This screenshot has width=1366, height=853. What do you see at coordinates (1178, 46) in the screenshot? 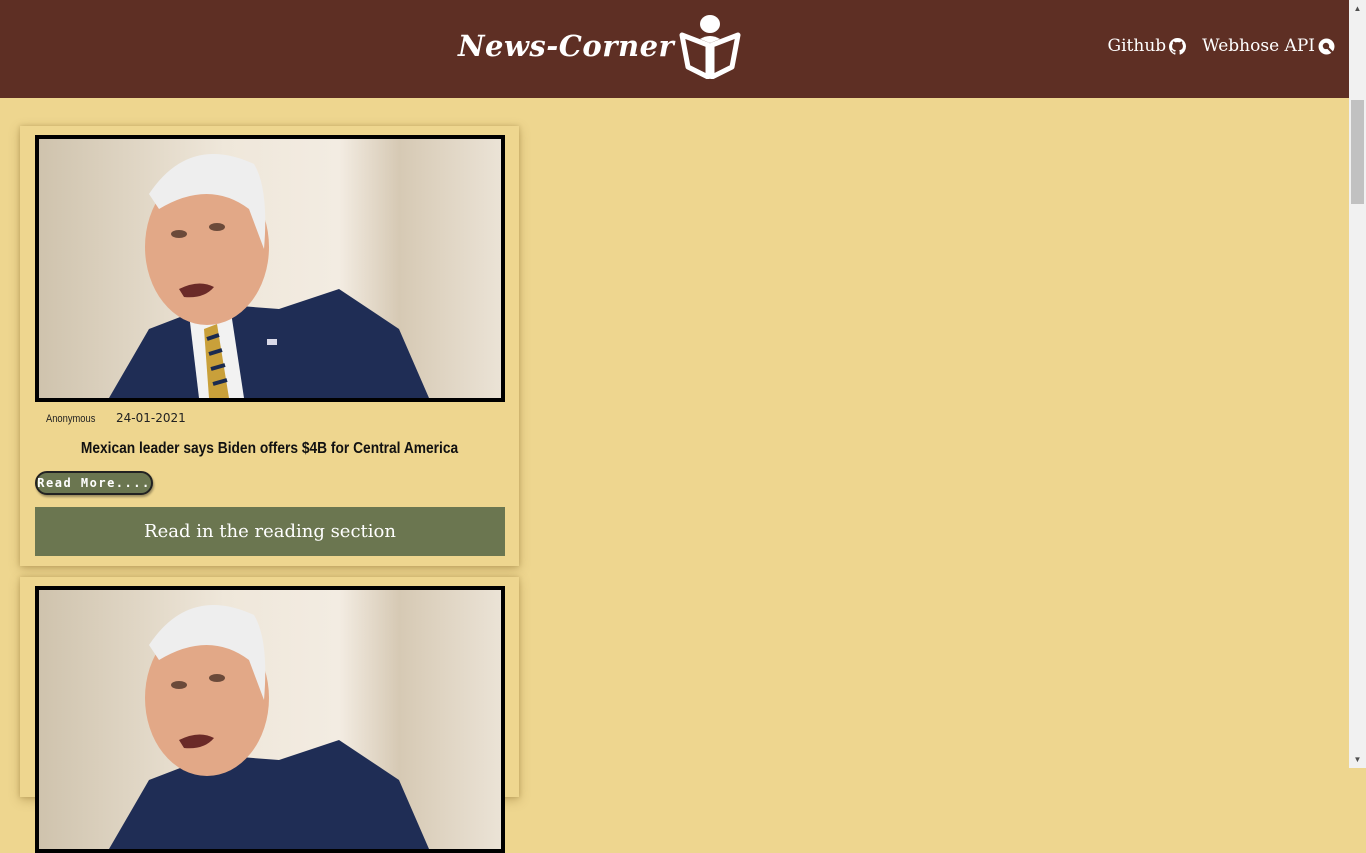
I see `github-icon` at bounding box center [1178, 46].